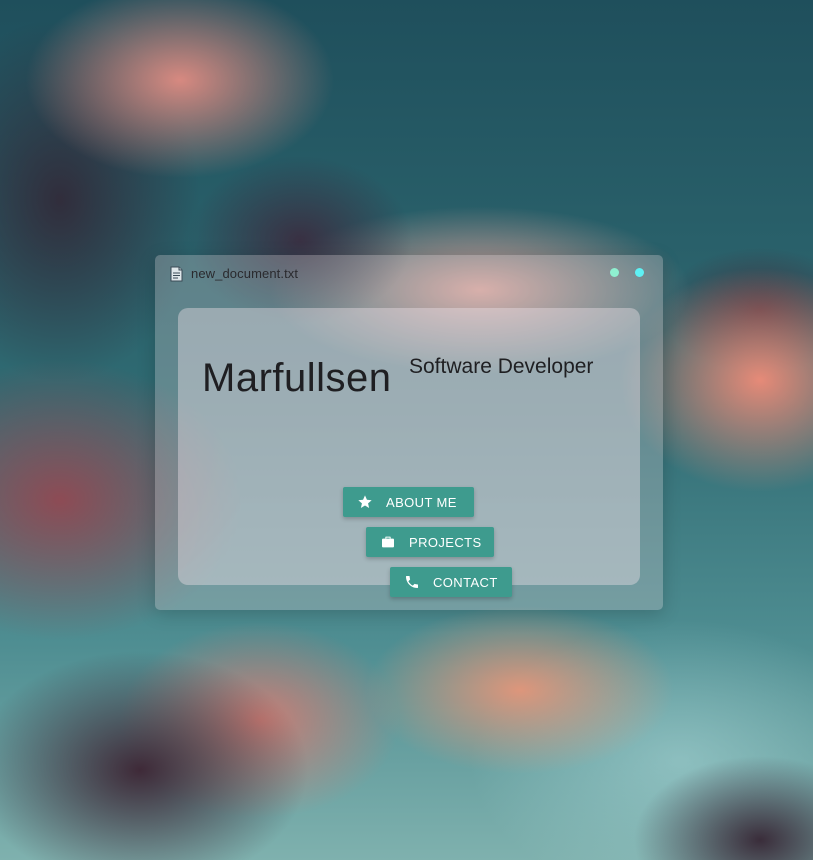  Describe the element at coordinates (614, 272) in the screenshot. I see `minimize-dot` at that location.